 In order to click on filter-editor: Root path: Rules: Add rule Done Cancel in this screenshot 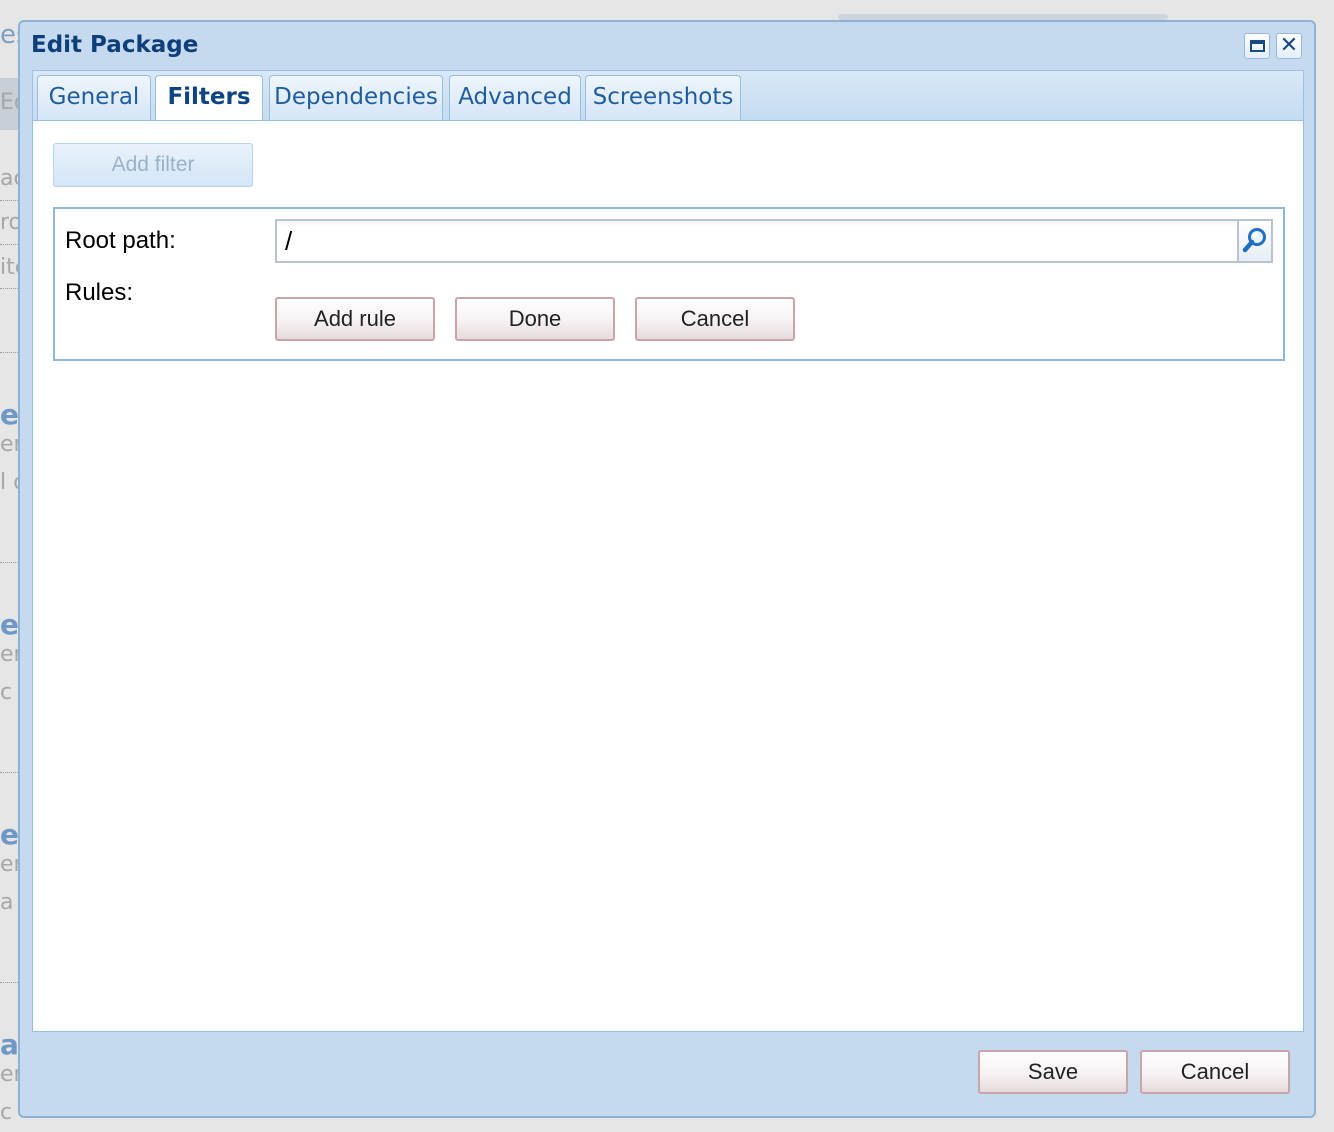, I will do `click(669, 284)`.